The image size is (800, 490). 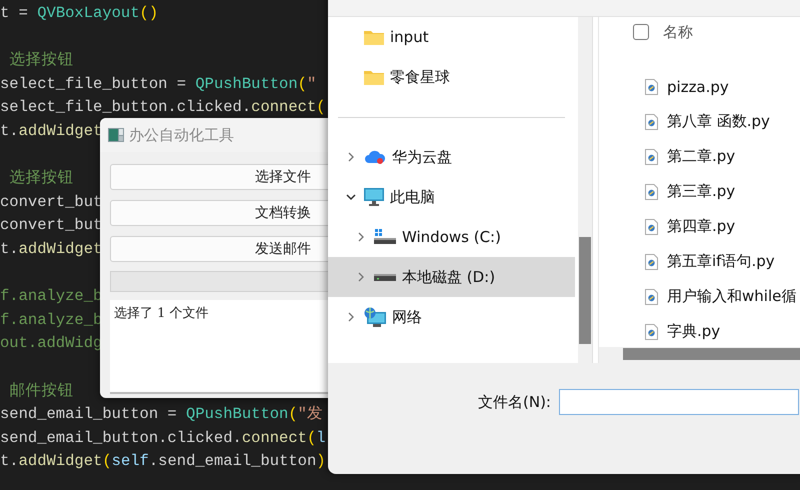 I want to click on code-line: select_file_button = QPushButton(", so click(x=158, y=84).